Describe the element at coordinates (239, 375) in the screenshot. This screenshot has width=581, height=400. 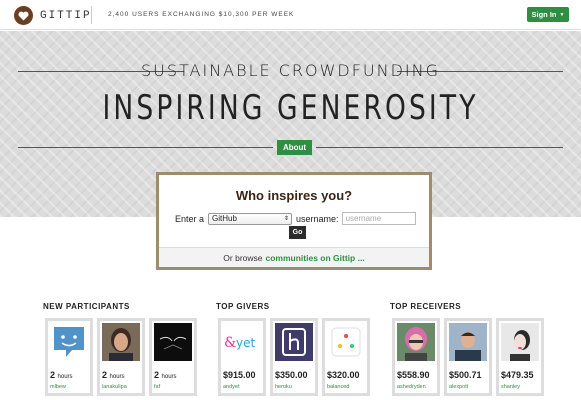
I see `giver-amount: $915.00` at that location.